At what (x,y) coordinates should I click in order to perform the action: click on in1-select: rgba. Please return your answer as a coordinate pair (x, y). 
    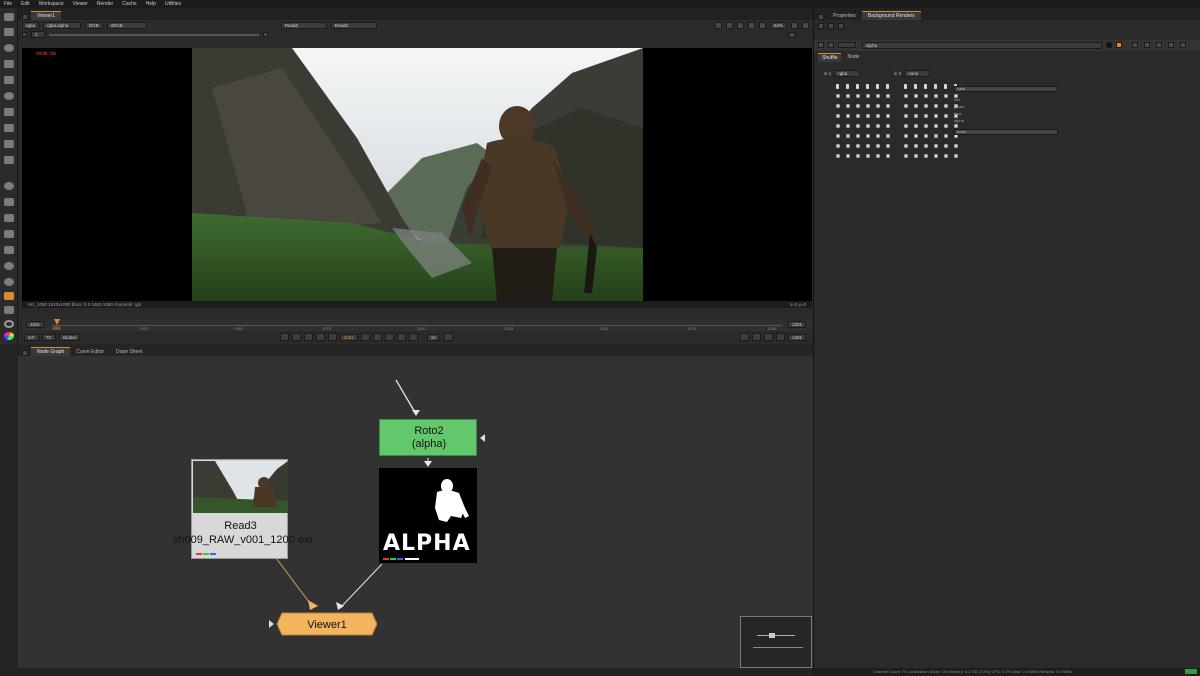
    Looking at the image, I should click on (847, 73).